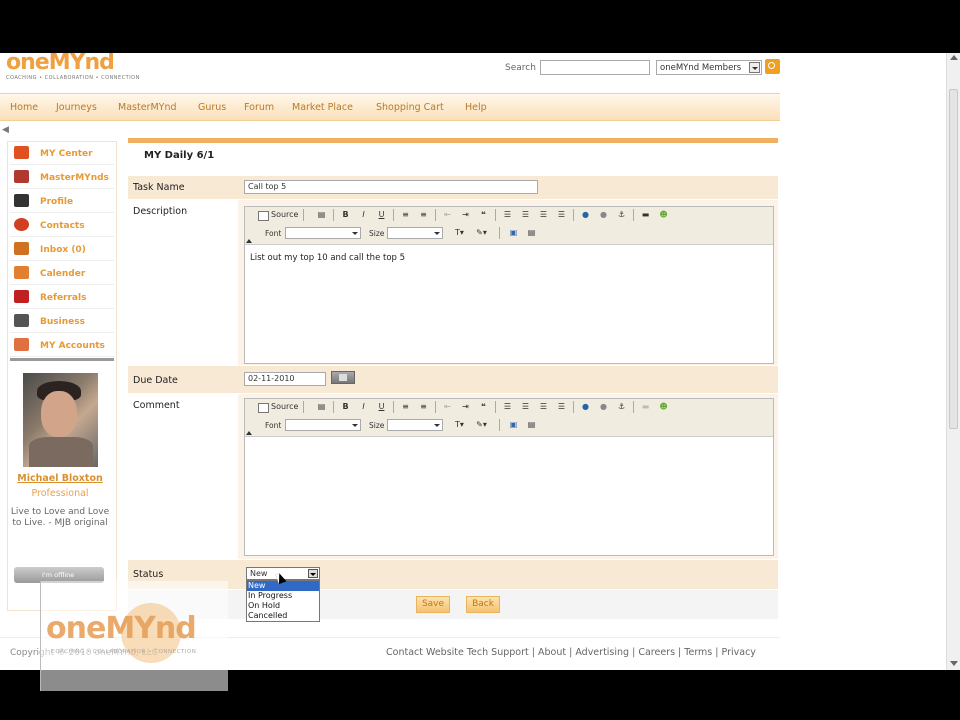 Image resolution: width=960 pixels, height=720 pixels. Describe the element at coordinates (283, 596) in the screenshot. I see `status-option-in-progress: In Progress` at that location.